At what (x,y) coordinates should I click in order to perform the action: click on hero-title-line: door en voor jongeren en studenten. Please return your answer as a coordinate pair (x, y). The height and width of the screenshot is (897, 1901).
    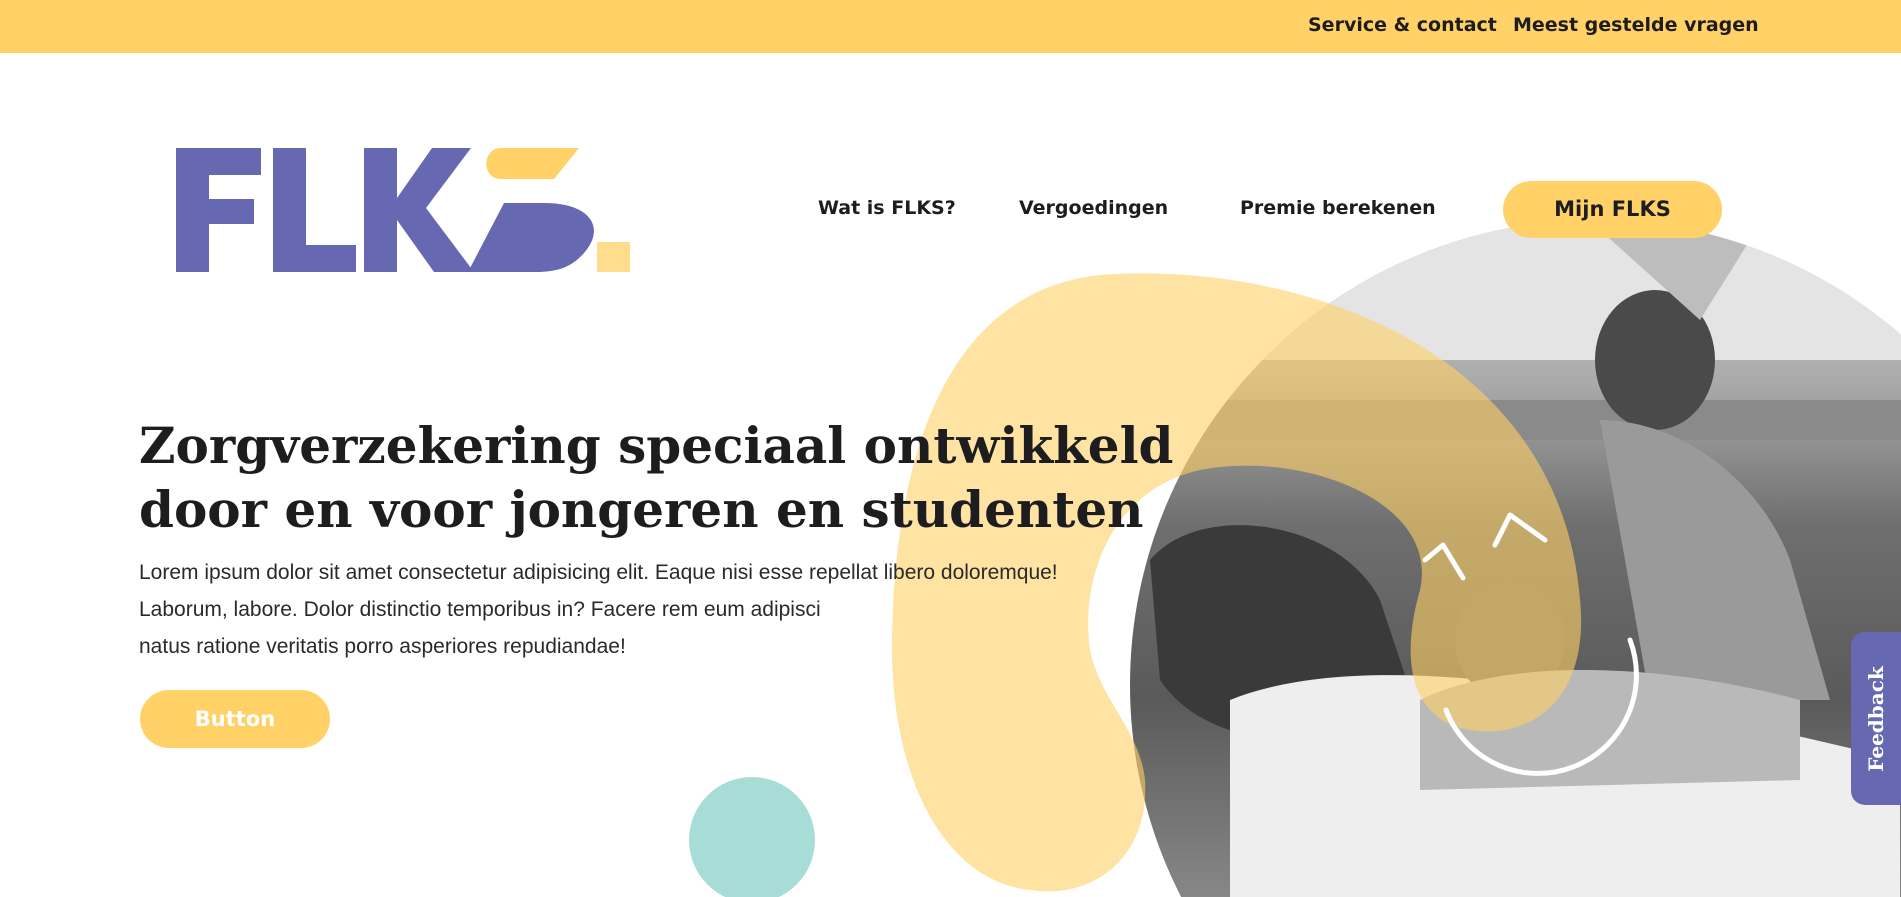
    Looking at the image, I should click on (641, 509).